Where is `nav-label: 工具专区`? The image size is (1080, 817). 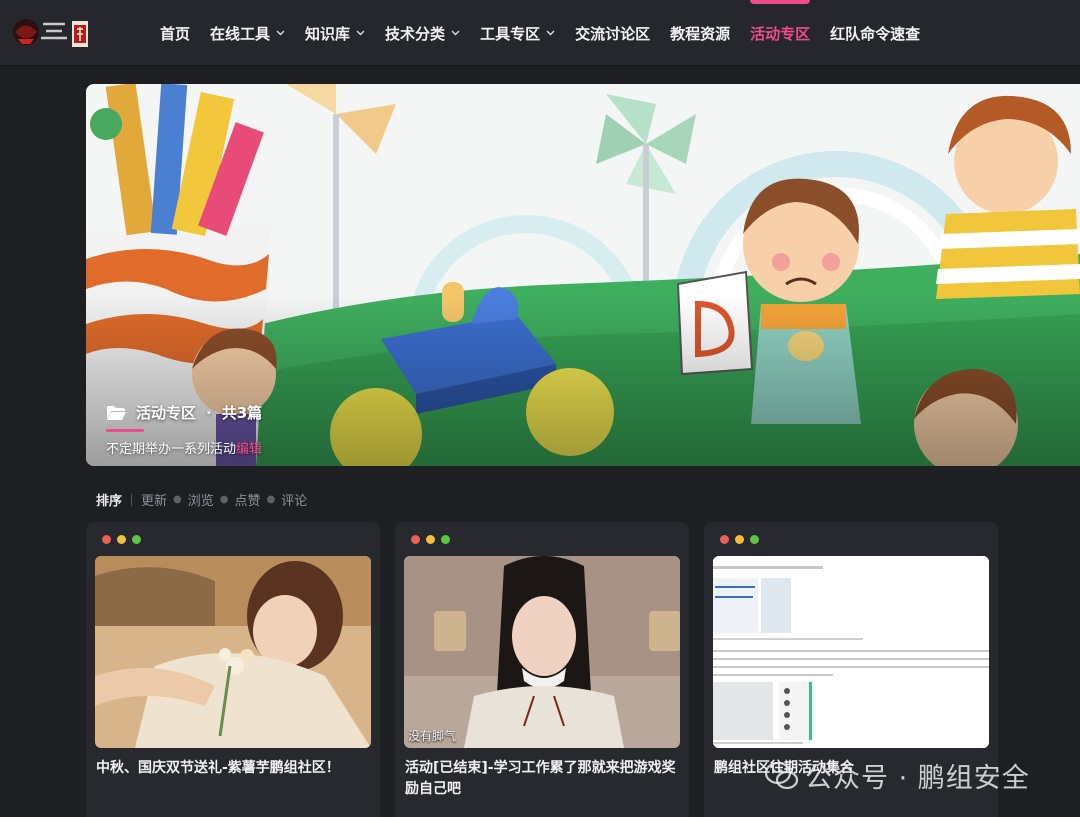
nav-label: 工具专区 is located at coordinates (510, 33).